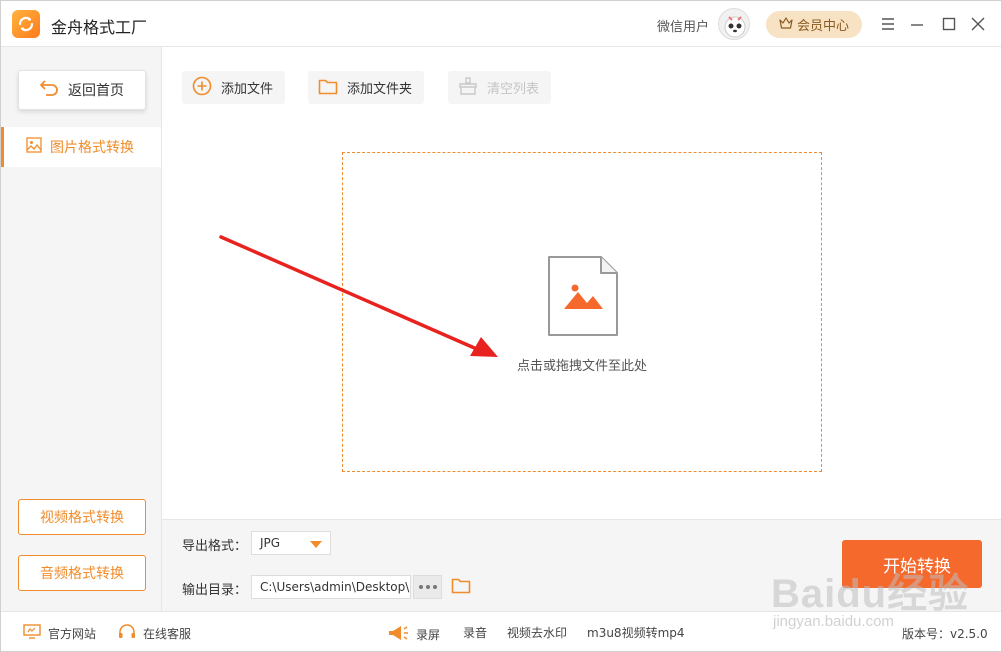 The height and width of the screenshot is (652, 1002). I want to click on close-icon, so click(978, 24).